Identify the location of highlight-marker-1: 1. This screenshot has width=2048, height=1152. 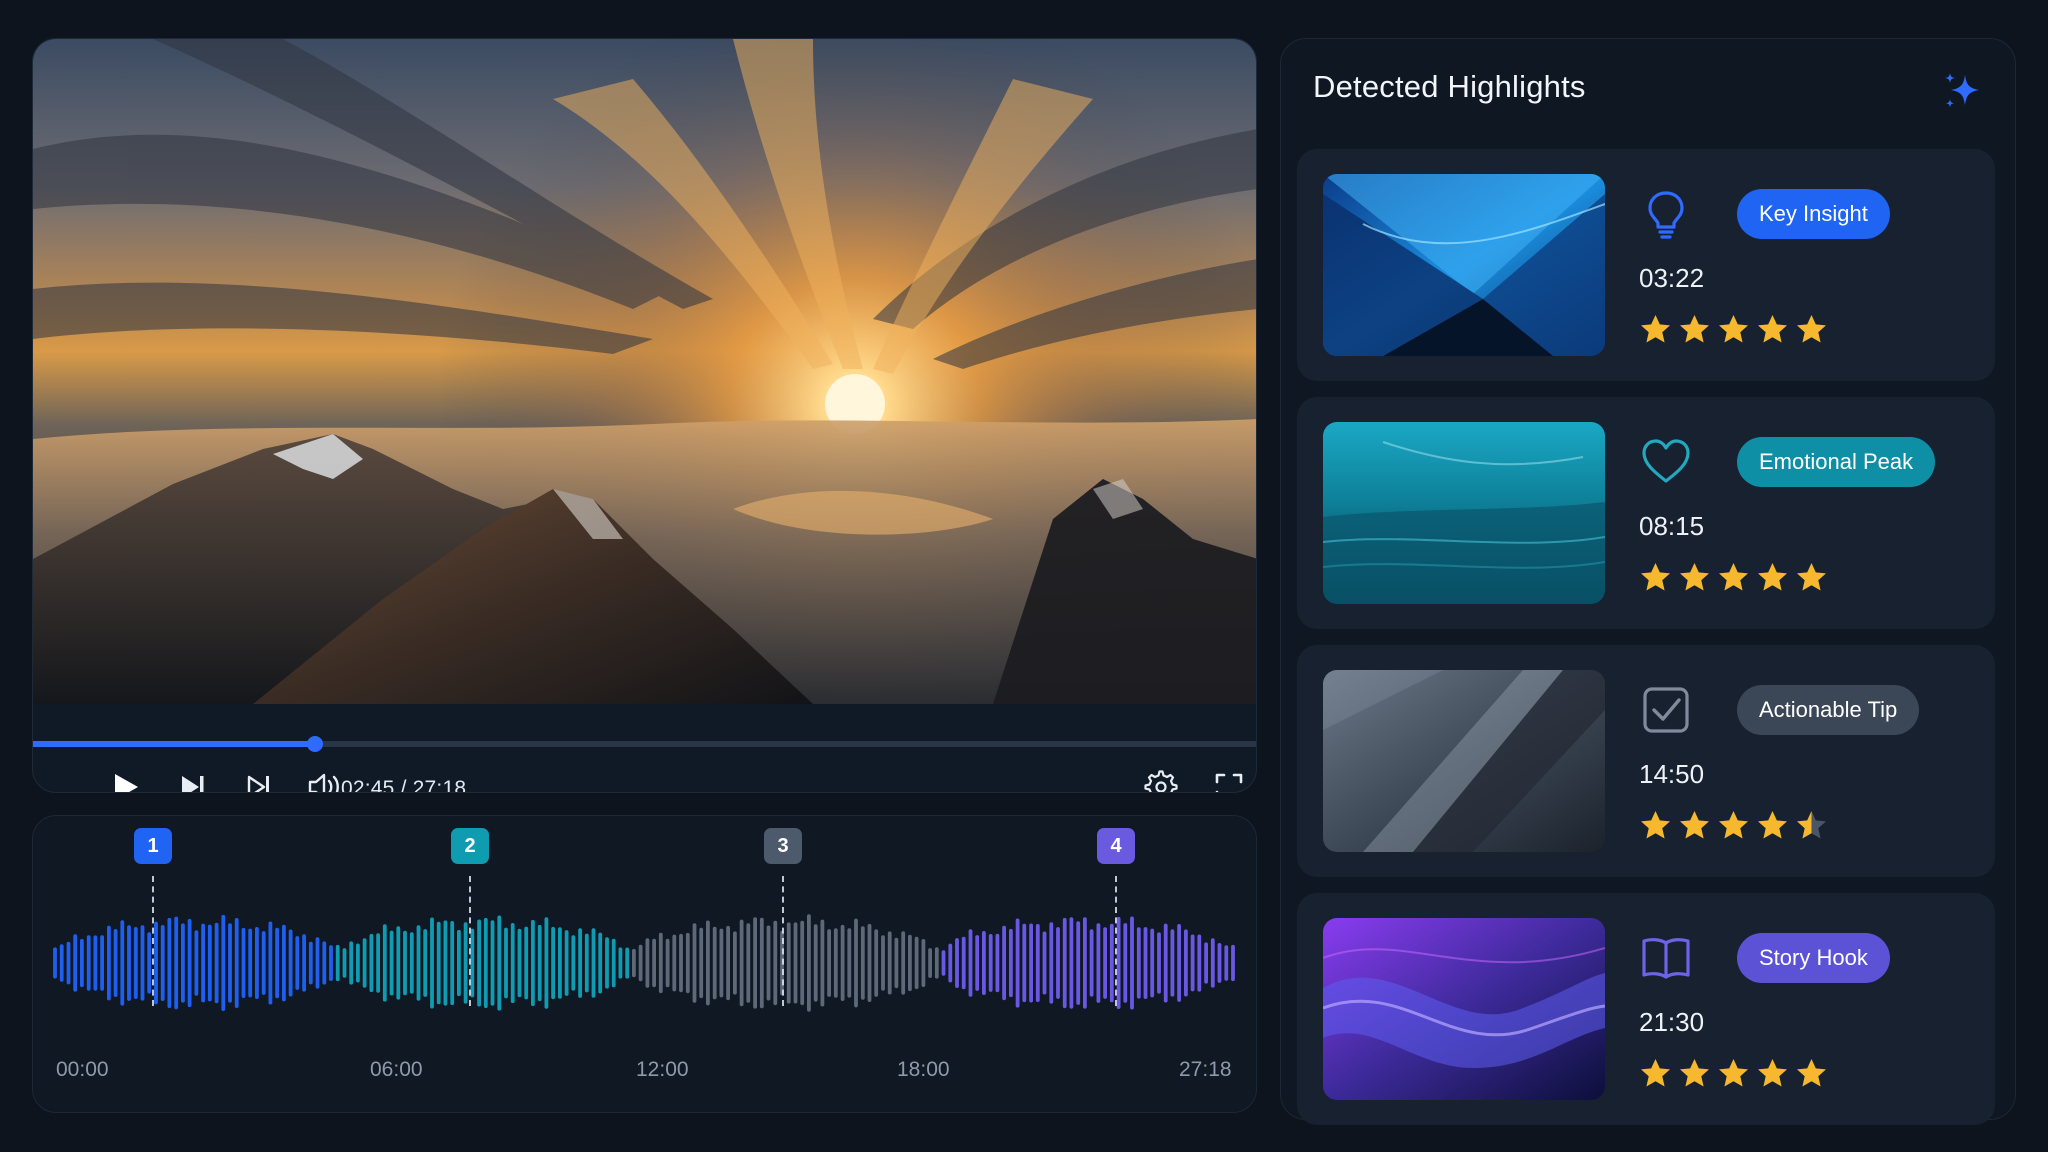
(153, 846).